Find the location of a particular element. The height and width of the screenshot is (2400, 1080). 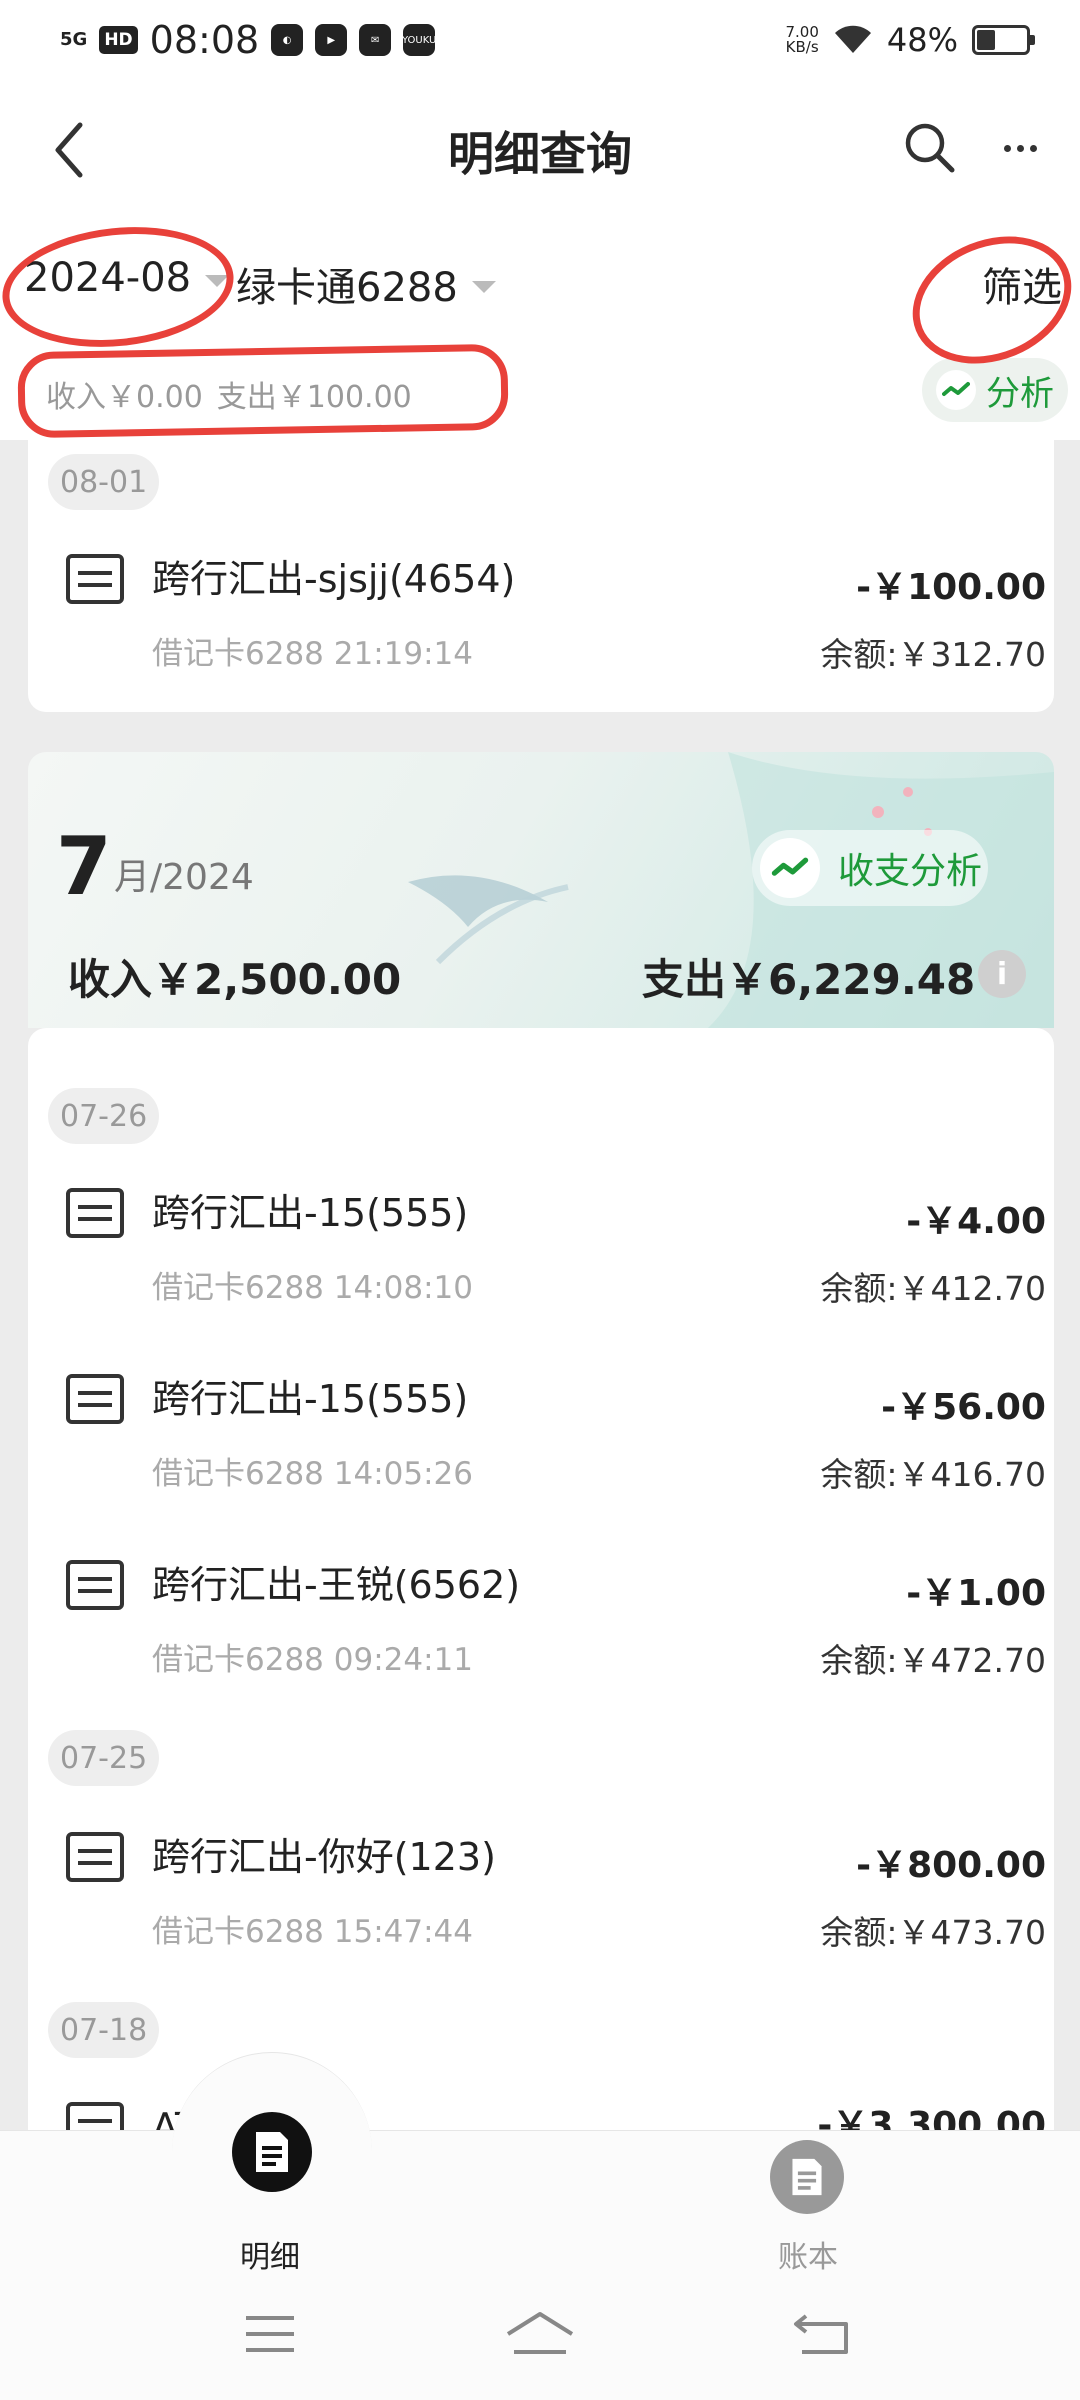

income-expense-analysis-button: 收支分析 is located at coordinates (870, 868).